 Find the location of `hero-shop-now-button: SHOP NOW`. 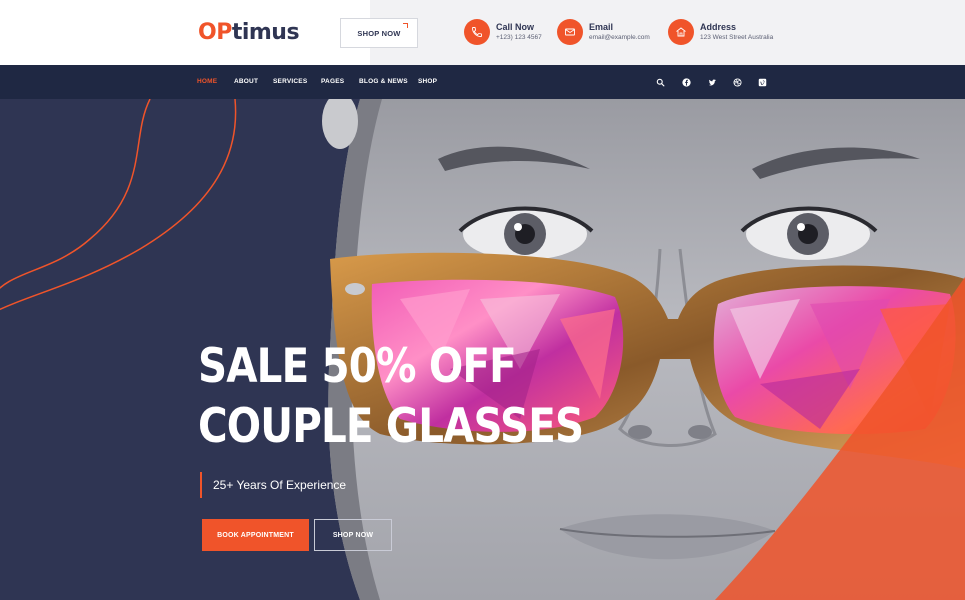

hero-shop-now-button: SHOP NOW is located at coordinates (353, 535).